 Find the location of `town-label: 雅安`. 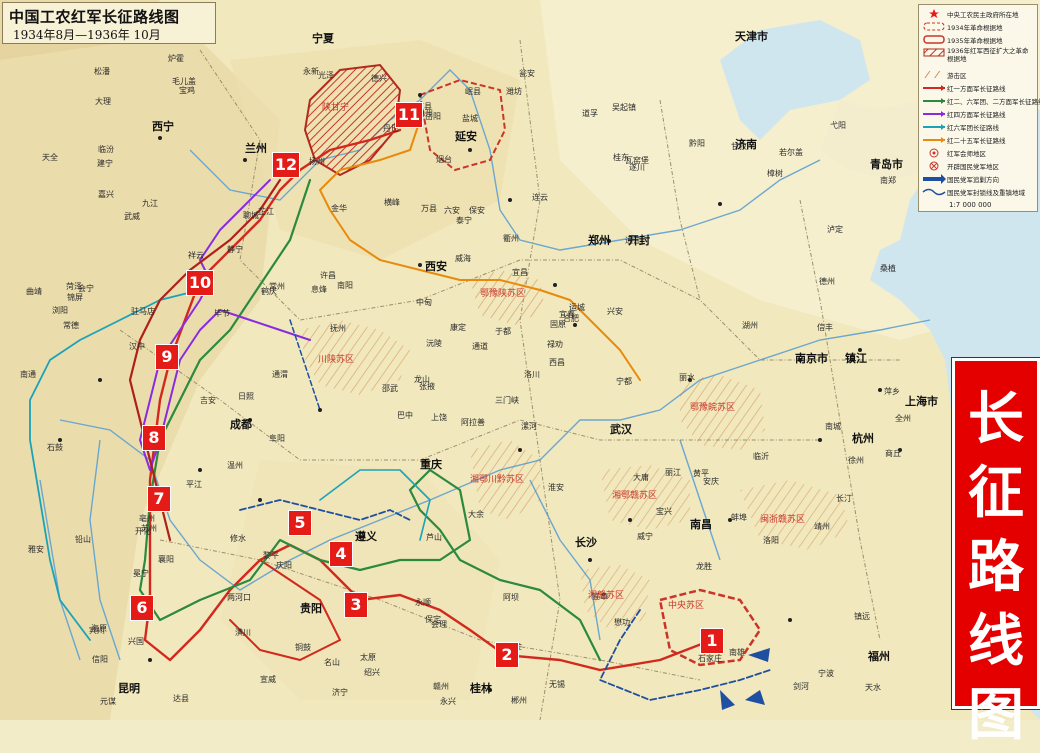

town-label: 雅安 is located at coordinates (36, 549).